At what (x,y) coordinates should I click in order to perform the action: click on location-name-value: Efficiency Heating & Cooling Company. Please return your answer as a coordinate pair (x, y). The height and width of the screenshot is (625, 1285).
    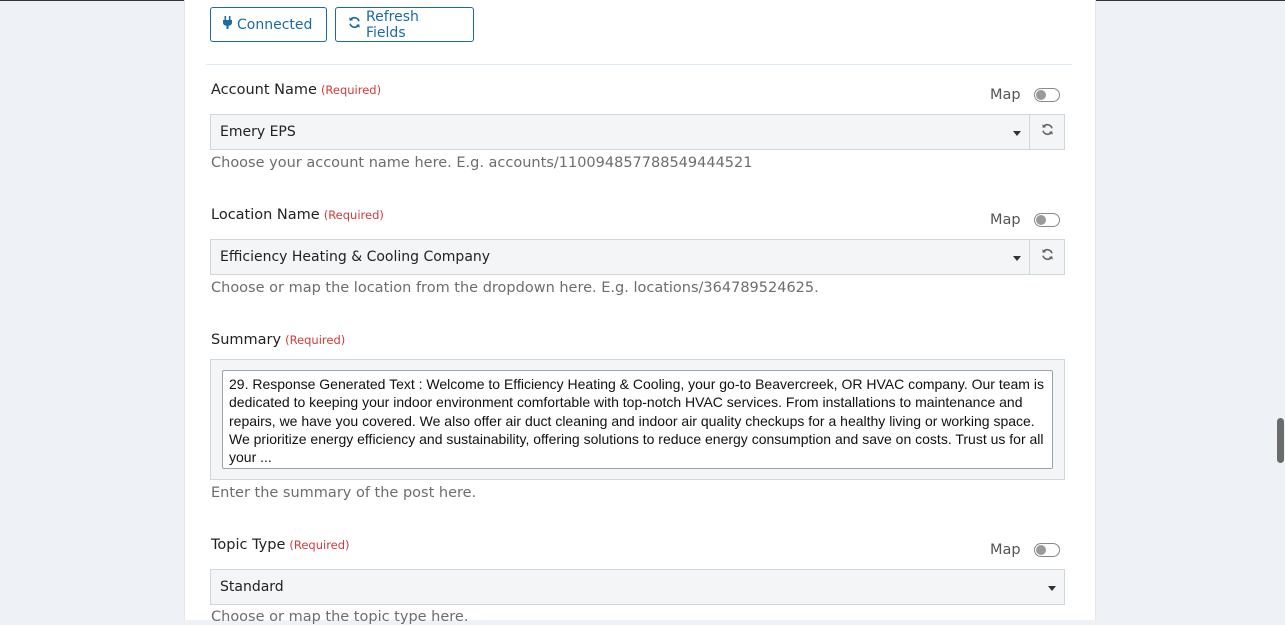
    Looking at the image, I should click on (355, 257).